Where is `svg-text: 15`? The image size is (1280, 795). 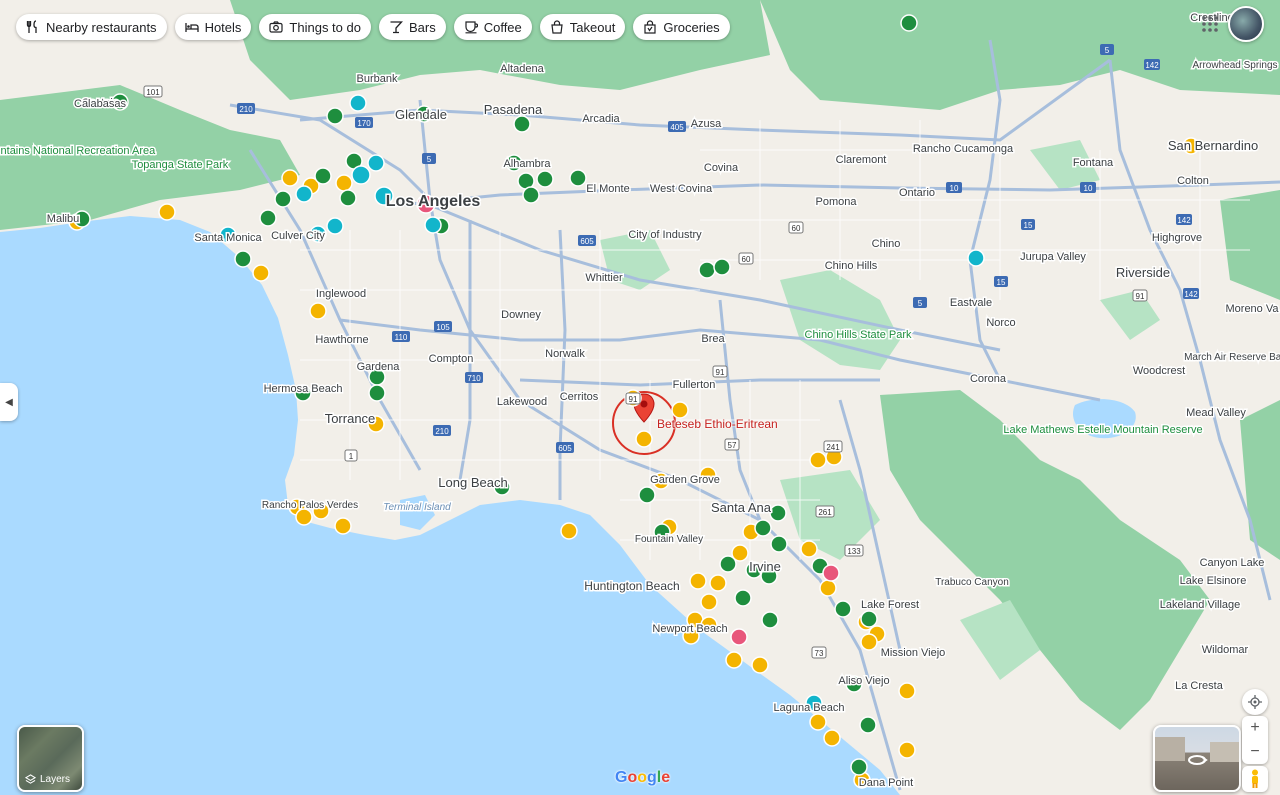 svg-text: 15 is located at coordinates (1028, 225).